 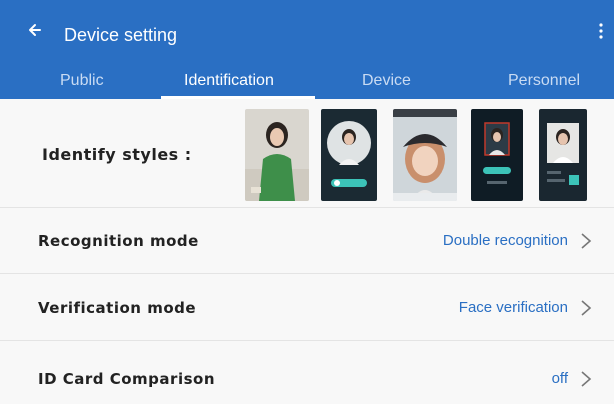 I want to click on id-card-comparison-label: ID Card Comparison, so click(x=126, y=379).